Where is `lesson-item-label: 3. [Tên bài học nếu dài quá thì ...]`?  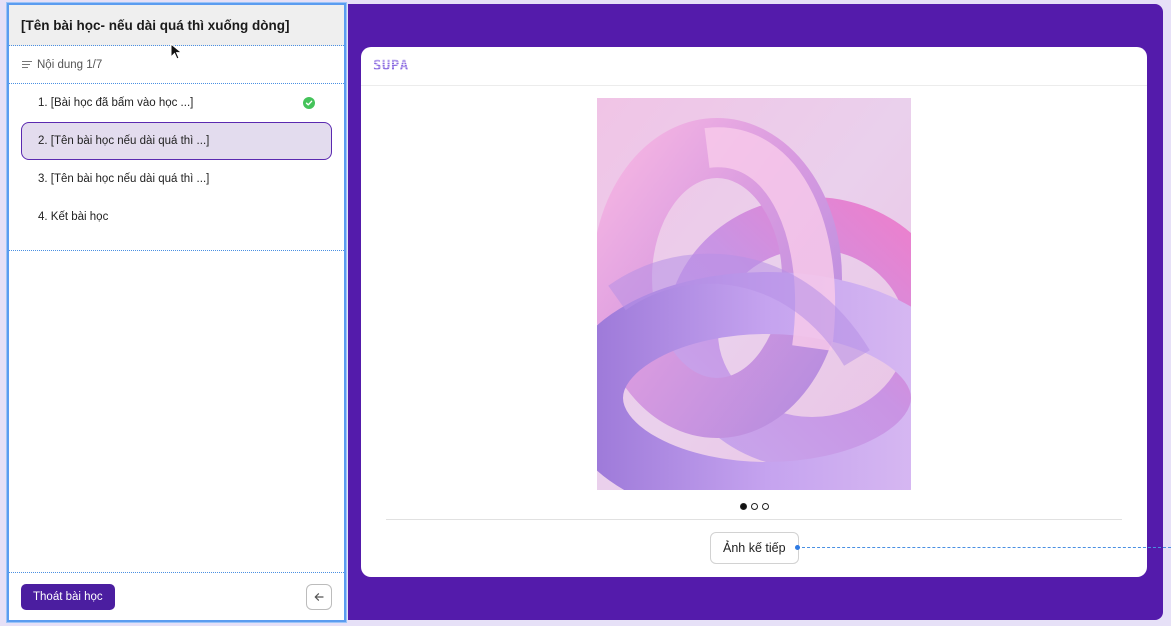 lesson-item-label: 3. [Tên bài học nếu dài quá thì ...] is located at coordinates (124, 179).